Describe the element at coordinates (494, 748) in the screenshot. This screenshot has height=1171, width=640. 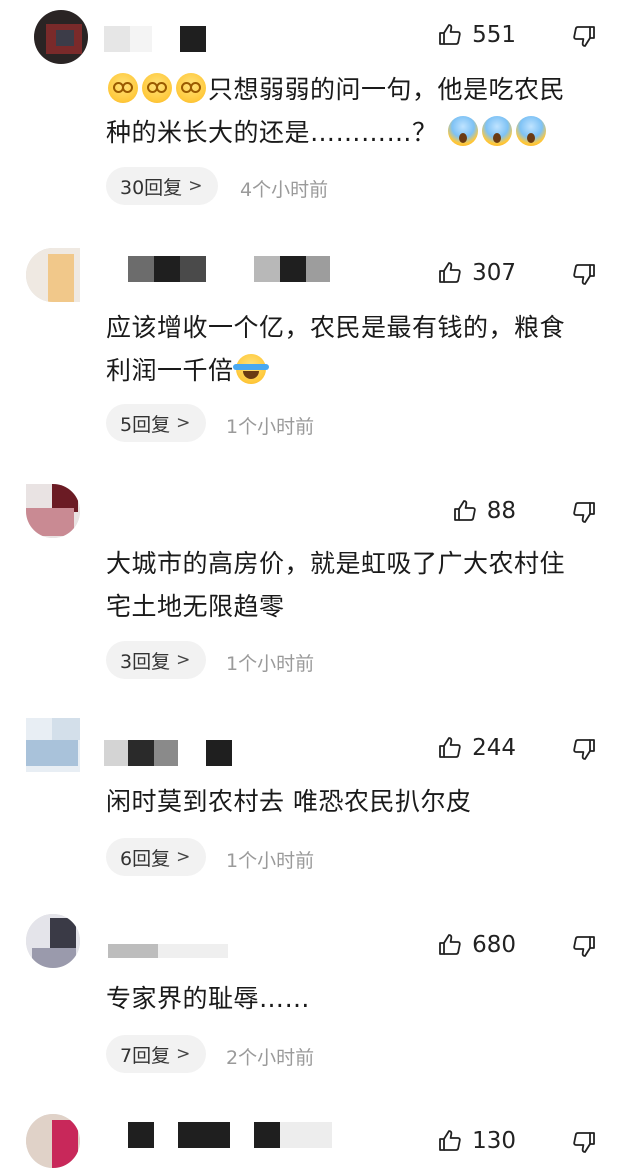
I see `like-count: 244` at that location.